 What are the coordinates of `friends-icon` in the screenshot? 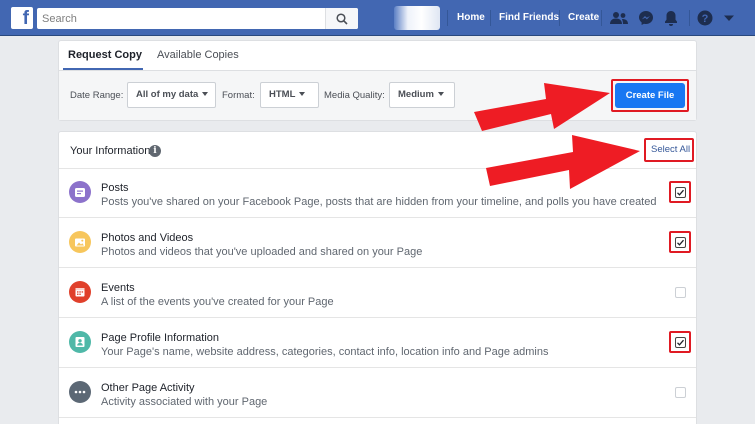 It's located at (619, 18).